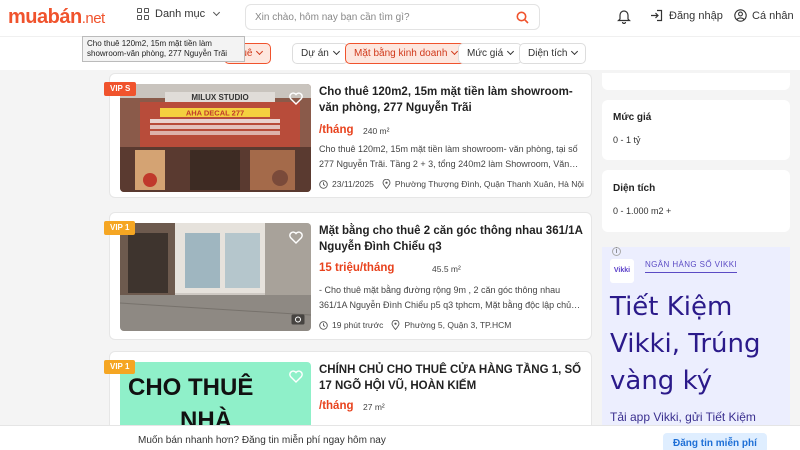  I want to click on ad-subtext: Tải app Vikki, gửi Tiết Kiệm, so click(683, 417).